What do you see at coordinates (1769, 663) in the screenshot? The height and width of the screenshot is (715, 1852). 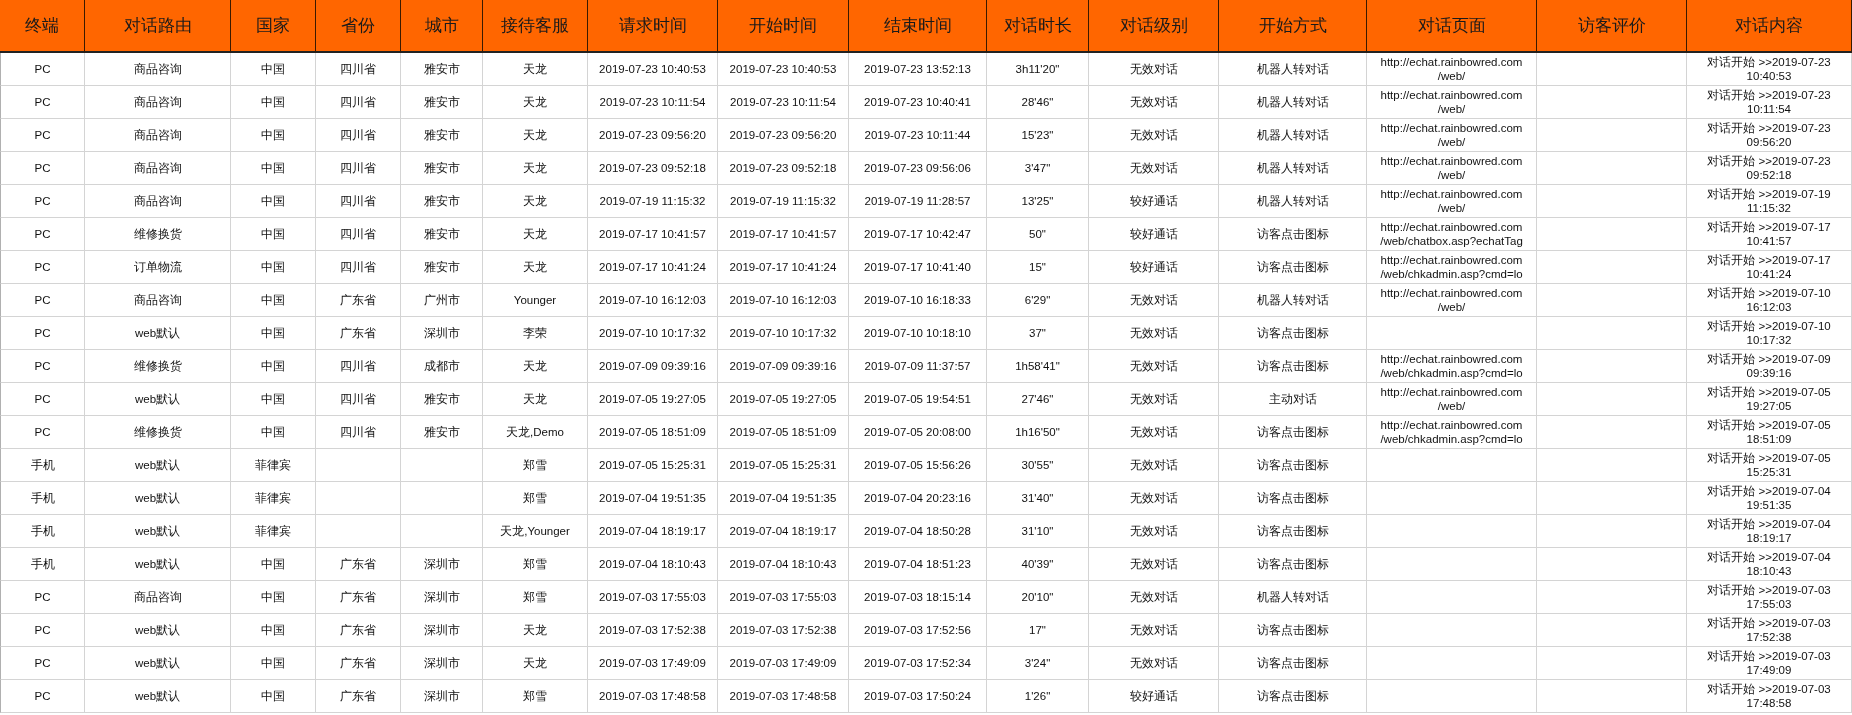 I see `table-cell: 对话开始 >>2019-07-03 17:49:09` at bounding box center [1769, 663].